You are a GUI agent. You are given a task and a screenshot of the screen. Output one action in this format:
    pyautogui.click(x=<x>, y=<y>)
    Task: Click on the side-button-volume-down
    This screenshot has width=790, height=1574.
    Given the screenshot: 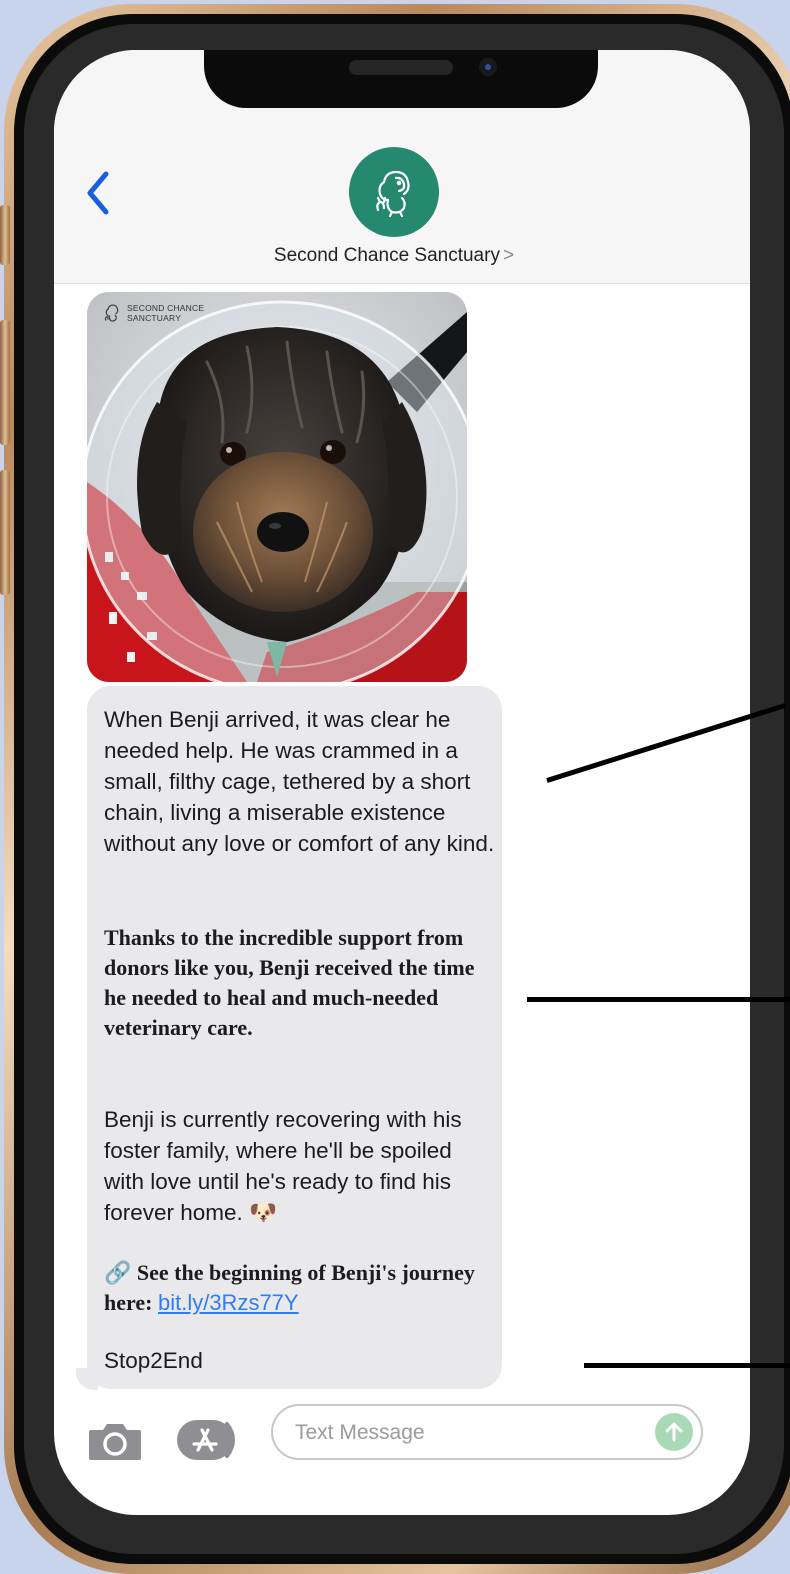 What is the action you would take?
    pyautogui.click(x=5, y=532)
    